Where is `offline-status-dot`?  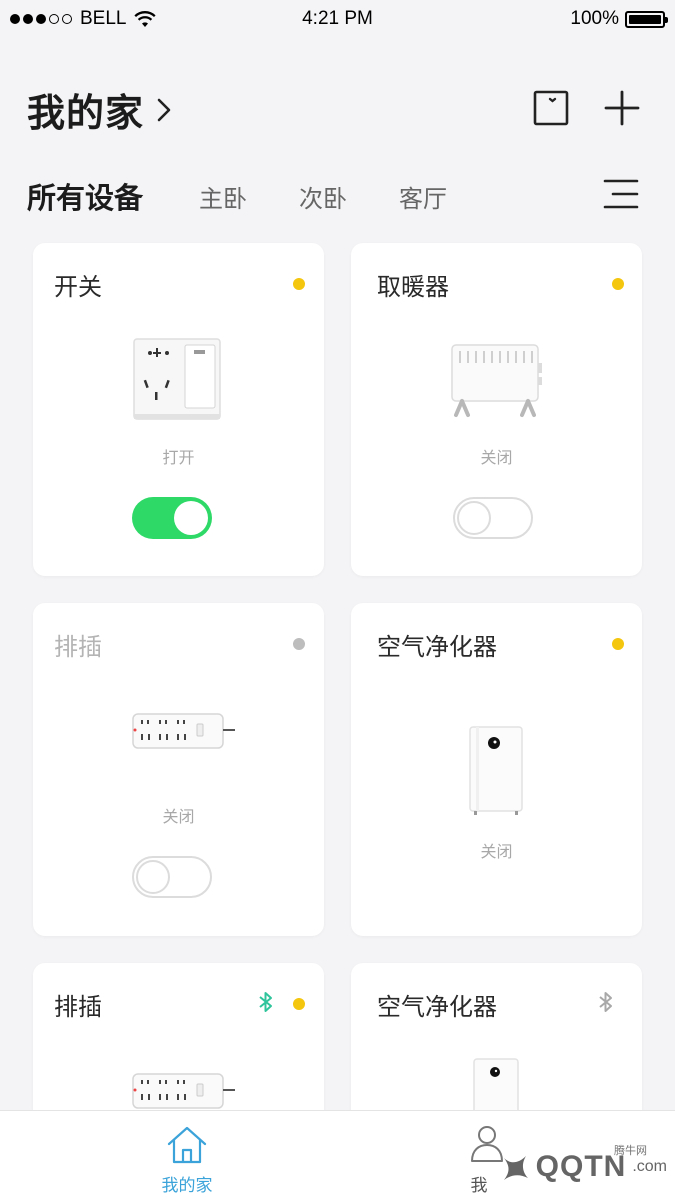 offline-status-dot is located at coordinates (299, 644).